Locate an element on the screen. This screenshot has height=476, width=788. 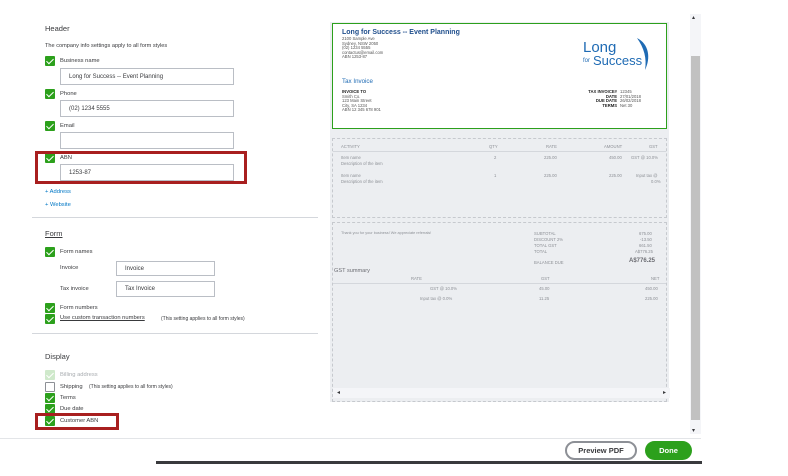
row1-gst: GST @ 10.0% is located at coordinates (644, 157).